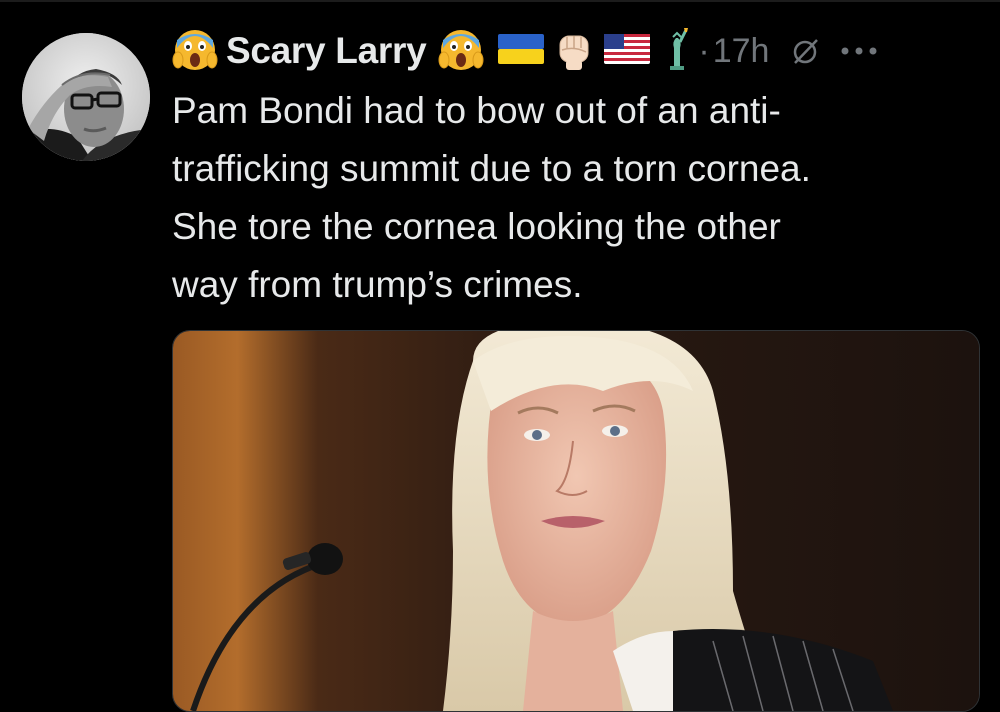  What do you see at coordinates (677, 51) in the screenshot?
I see `statue-of-liberty-icon` at bounding box center [677, 51].